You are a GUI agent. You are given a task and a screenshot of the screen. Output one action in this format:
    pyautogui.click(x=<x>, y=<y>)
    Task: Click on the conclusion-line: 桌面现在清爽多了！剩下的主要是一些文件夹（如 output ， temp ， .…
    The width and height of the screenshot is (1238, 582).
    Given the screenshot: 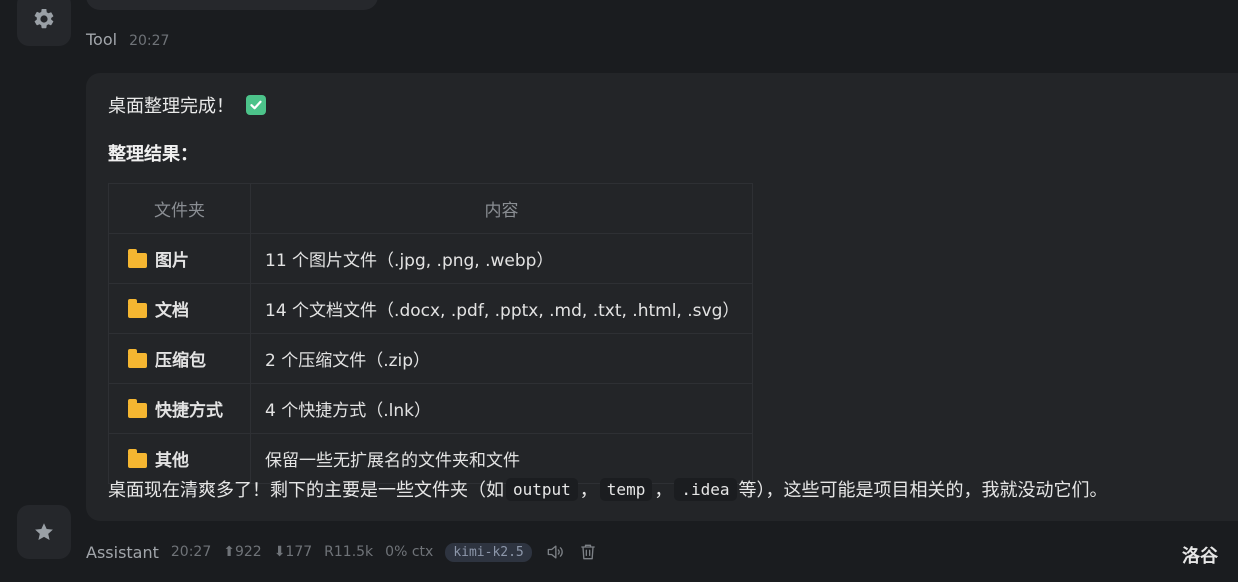 What is the action you would take?
    pyautogui.click(x=608, y=489)
    